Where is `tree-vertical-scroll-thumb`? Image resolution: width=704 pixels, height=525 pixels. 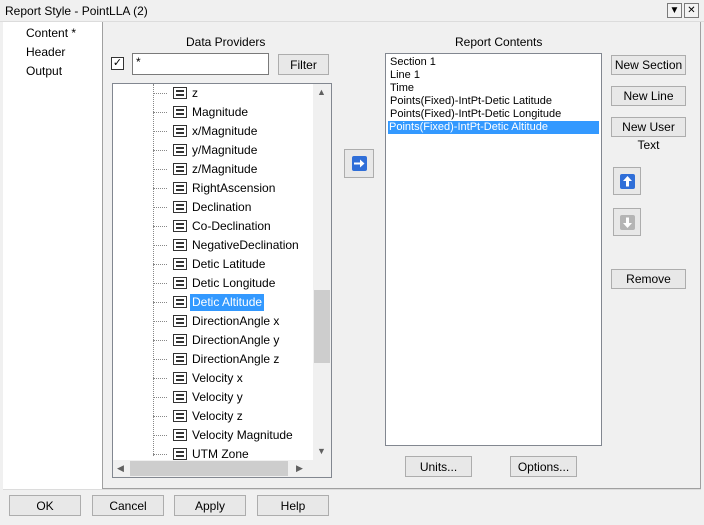
tree-vertical-scroll-thumb is located at coordinates (322, 326).